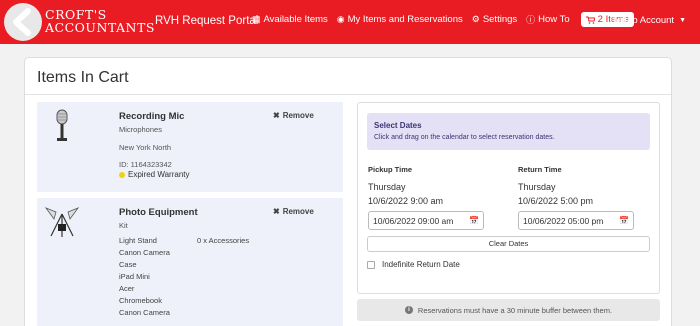  I want to click on clear-dates-button: Clear Dates, so click(508, 244).